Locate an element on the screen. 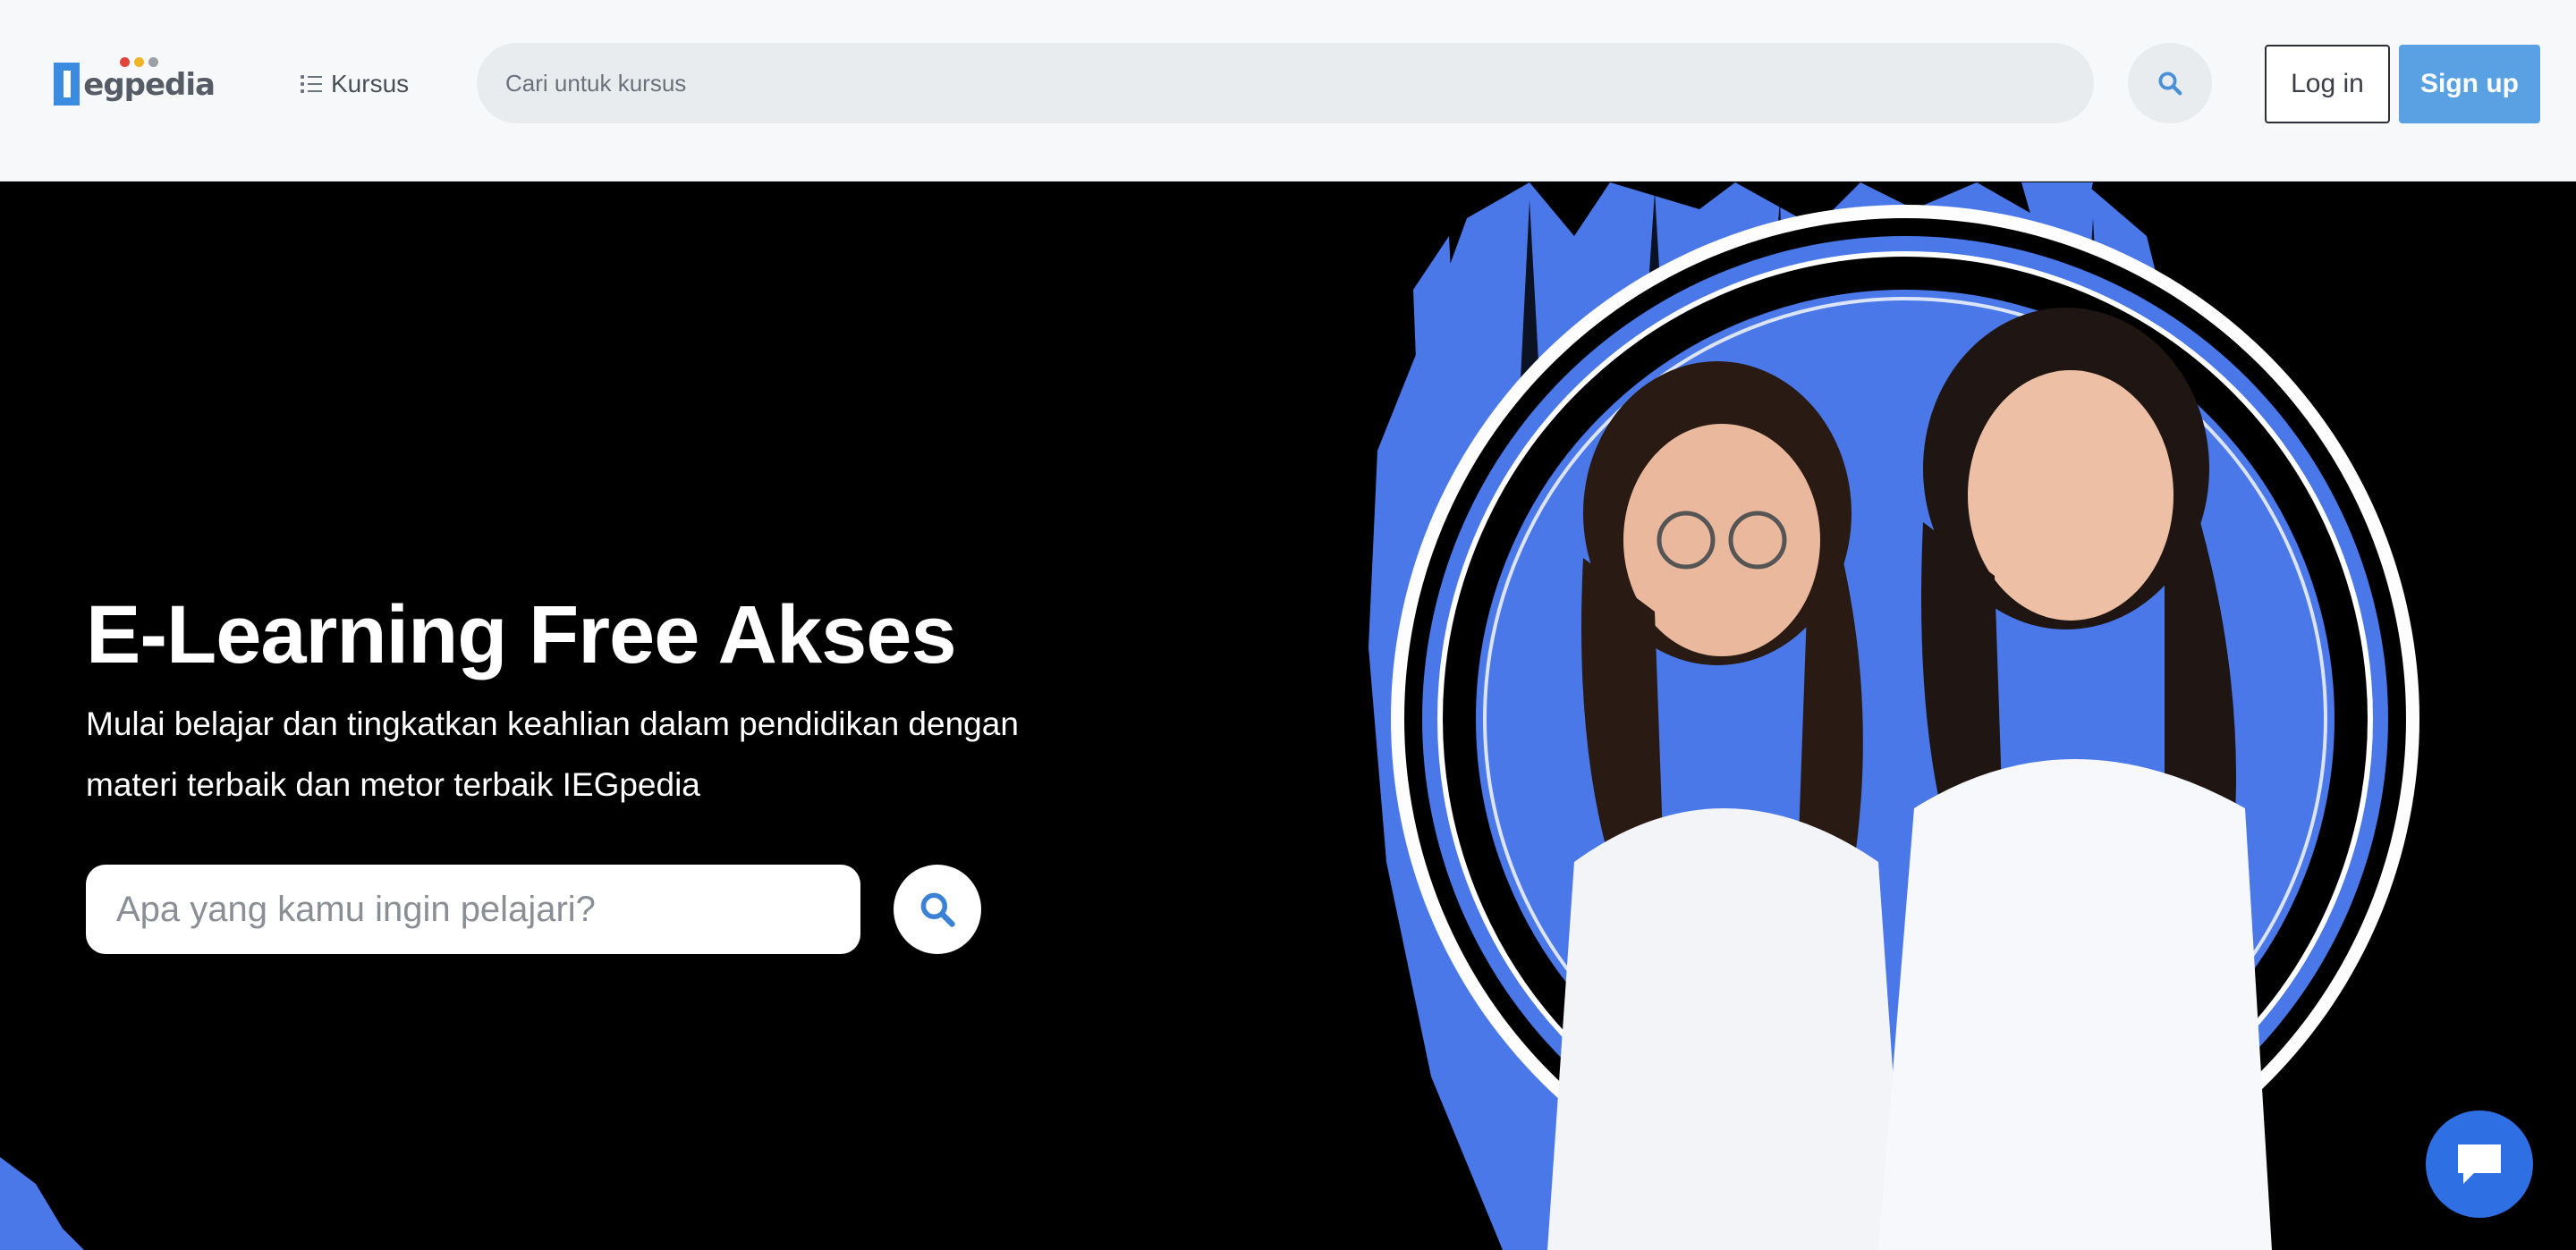 The image size is (2576, 1250). login-button: Log in is located at coordinates (2327, 84).